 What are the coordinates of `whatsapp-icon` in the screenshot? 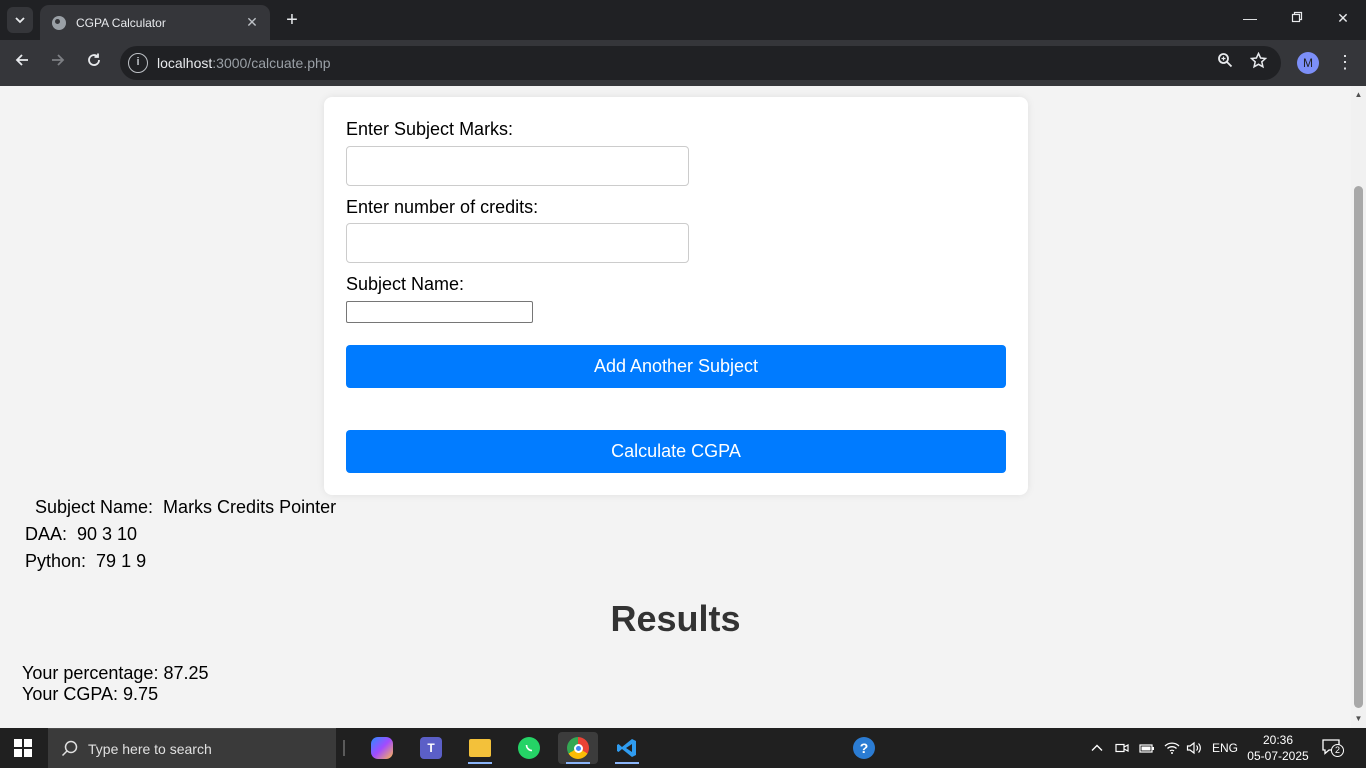 It's located at (529, 748).